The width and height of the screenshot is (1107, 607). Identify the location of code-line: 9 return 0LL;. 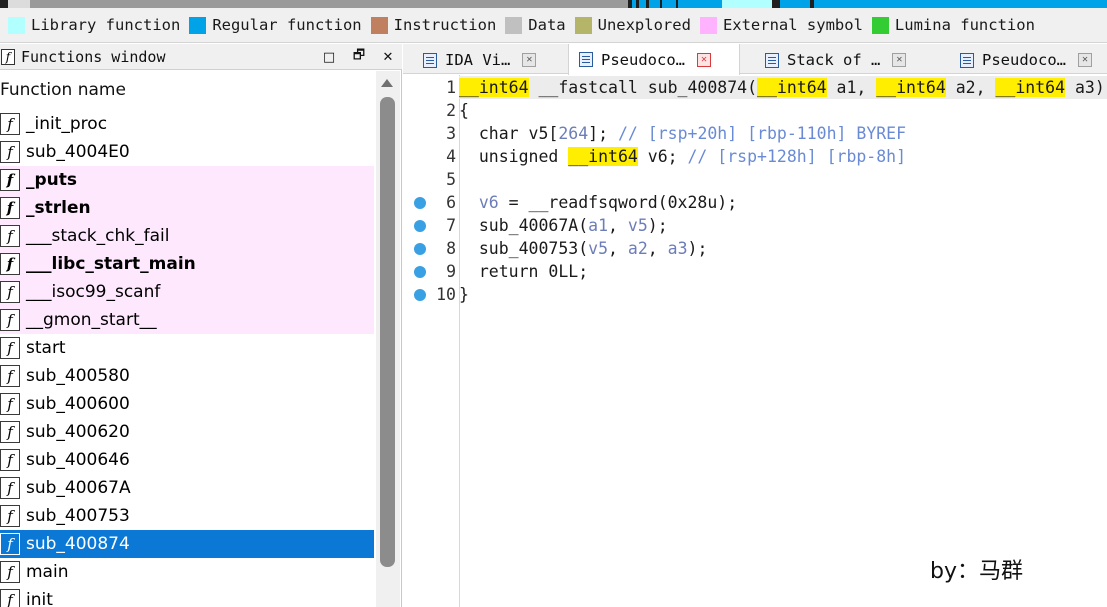
(755, 271).